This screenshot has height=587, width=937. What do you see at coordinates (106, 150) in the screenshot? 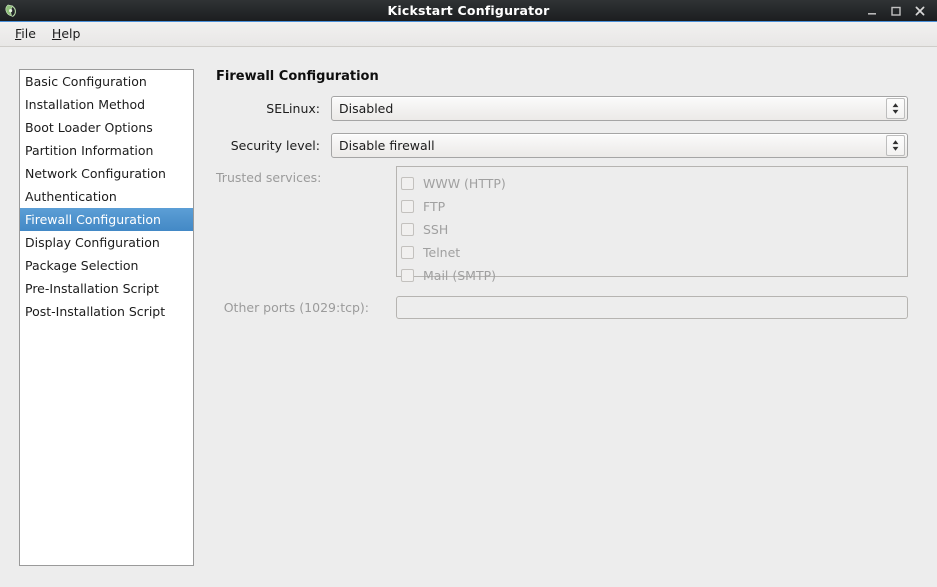
I see `sidebar-item-partition-information: Partition Information` at bounding box center [106, 150].